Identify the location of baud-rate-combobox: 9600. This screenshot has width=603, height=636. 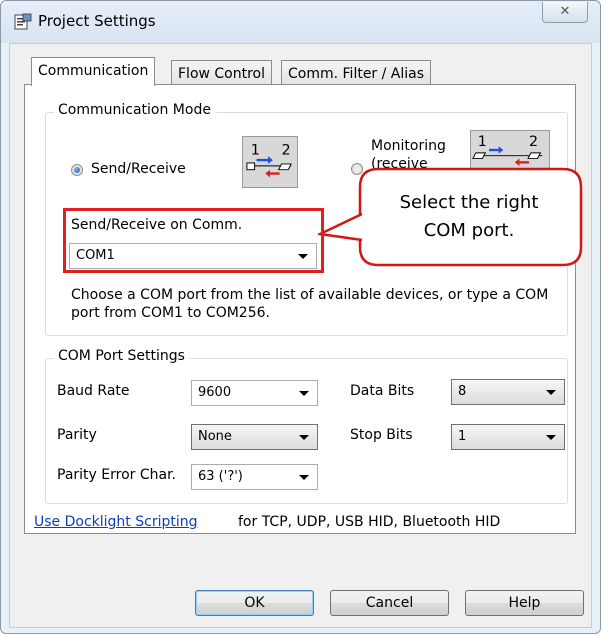
(254, 393).